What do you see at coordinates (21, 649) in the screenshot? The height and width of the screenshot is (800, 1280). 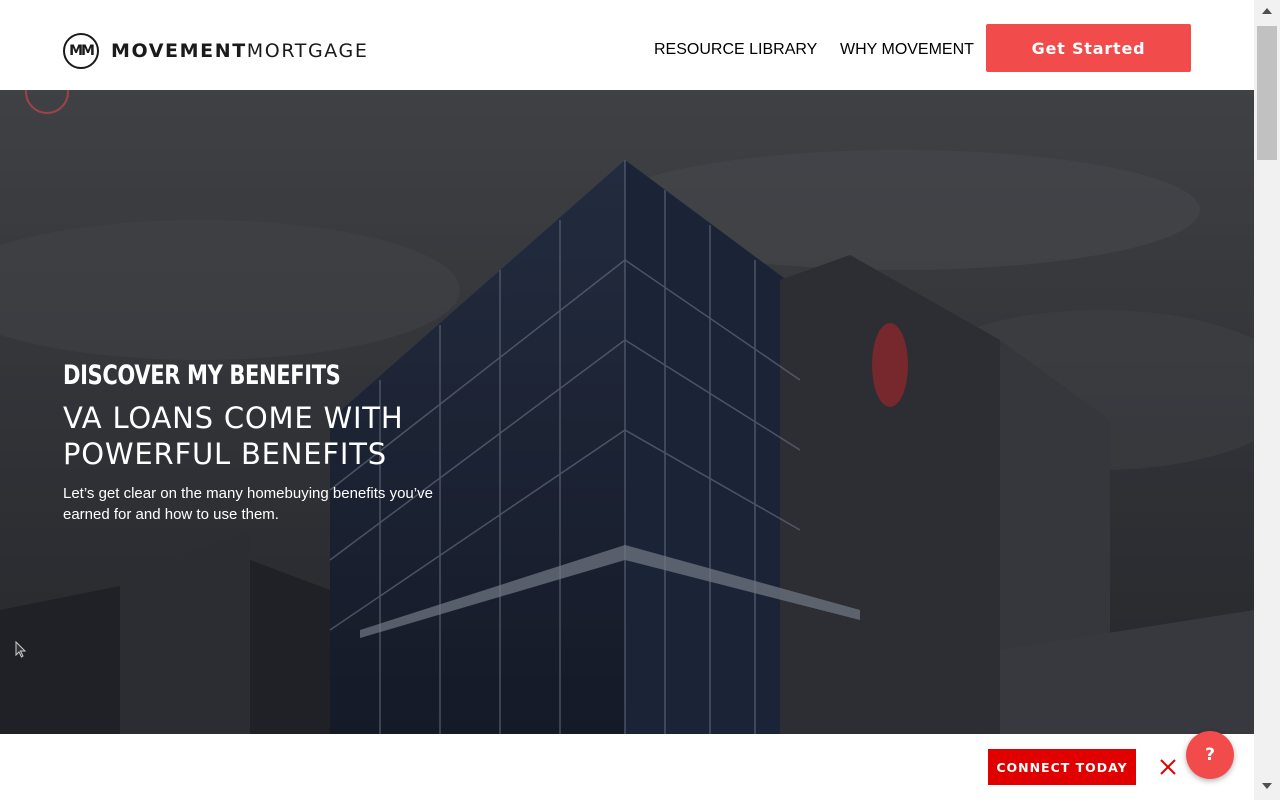 I see `cursor-icon` at bounding box center [21, 649].